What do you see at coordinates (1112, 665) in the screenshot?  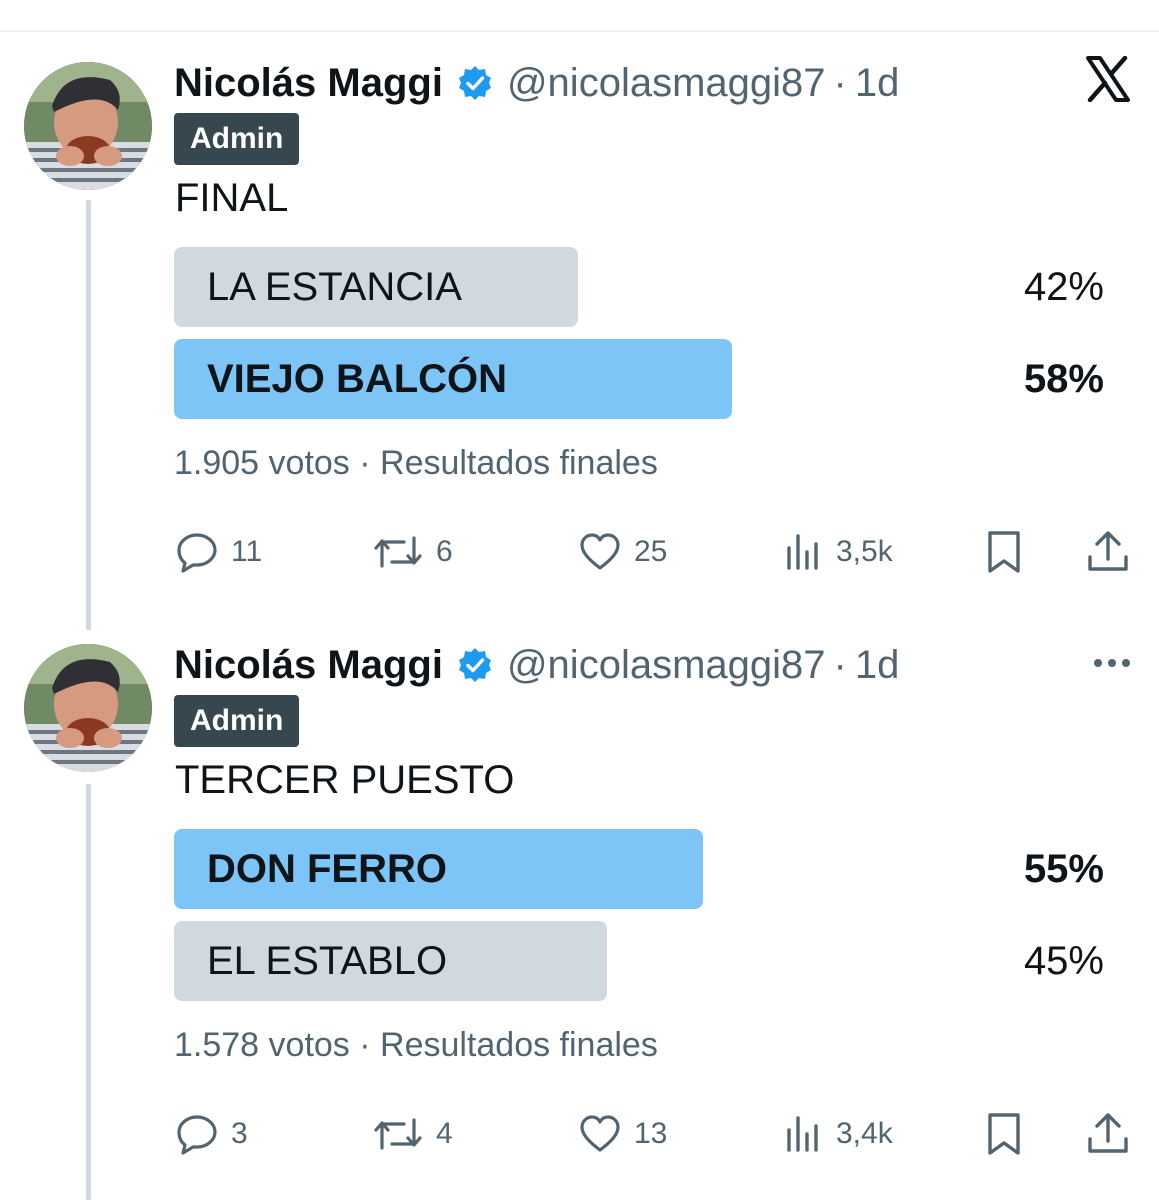 I see `more-icon` at bounding box center [1112, 665].